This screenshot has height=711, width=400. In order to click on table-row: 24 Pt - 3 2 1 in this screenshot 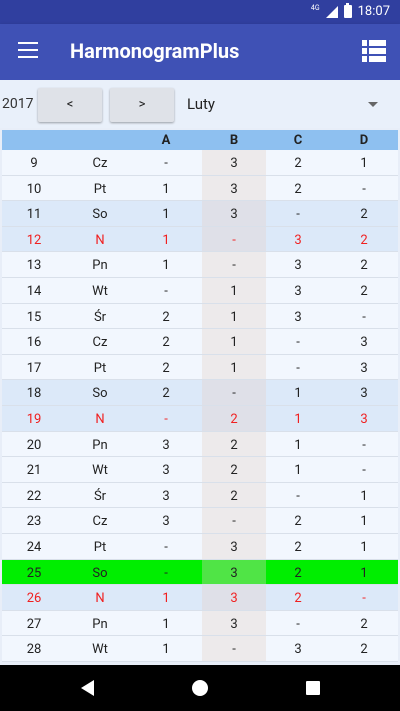, I will do `click(200, 546)`.